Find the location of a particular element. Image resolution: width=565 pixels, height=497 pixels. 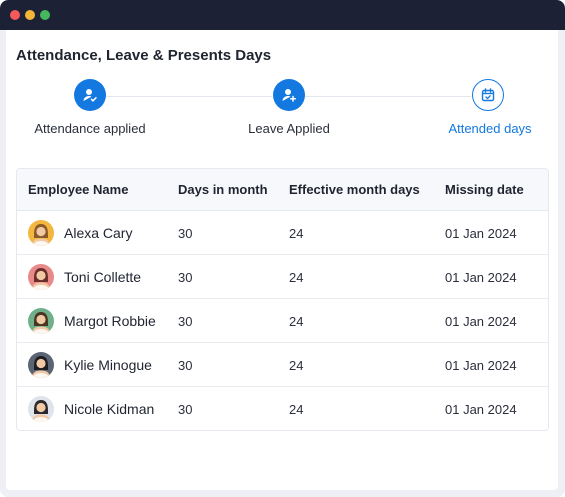

employee-name: Nicole Kidman is located at coordinates (109, 409).